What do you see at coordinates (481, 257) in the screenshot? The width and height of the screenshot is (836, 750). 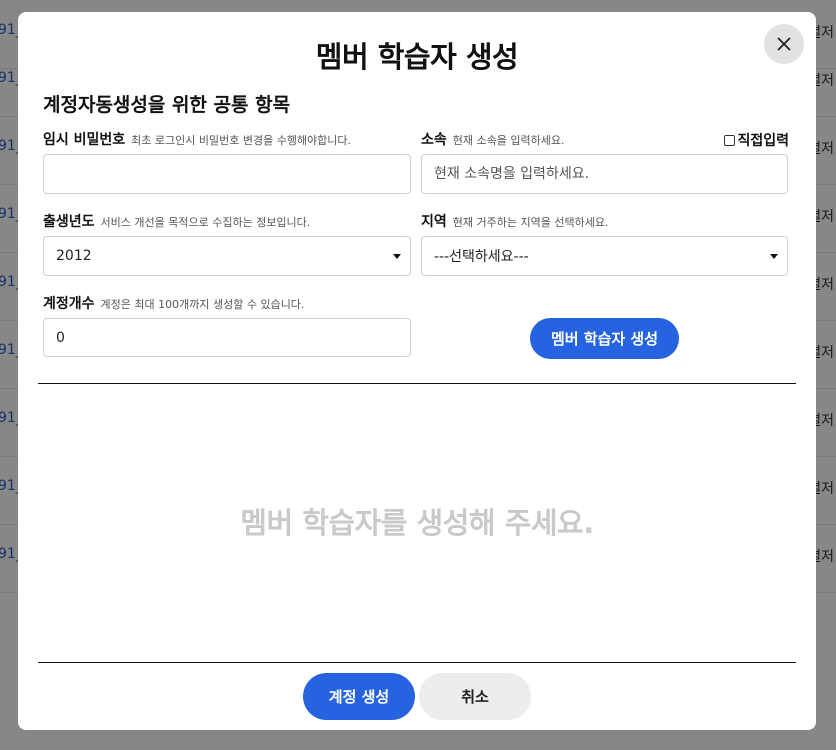 I see `region-value: ---선택하세요---` at bounding box center [481, 257].